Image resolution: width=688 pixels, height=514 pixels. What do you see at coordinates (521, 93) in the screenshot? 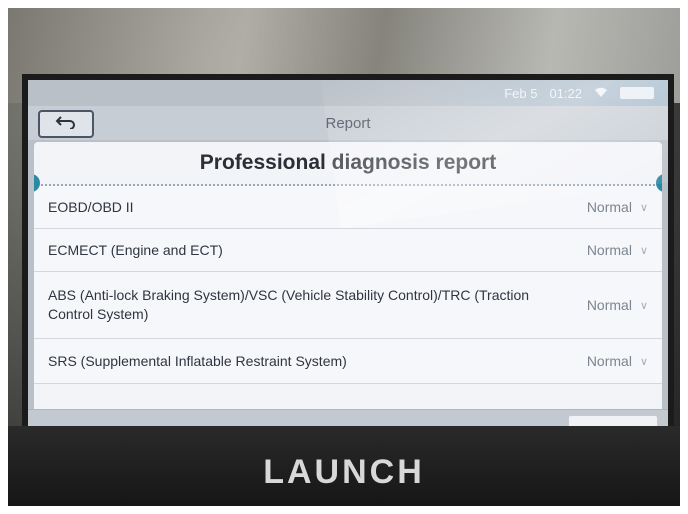
I see `status-date: Feb 5` at bounding box center [521, 93].